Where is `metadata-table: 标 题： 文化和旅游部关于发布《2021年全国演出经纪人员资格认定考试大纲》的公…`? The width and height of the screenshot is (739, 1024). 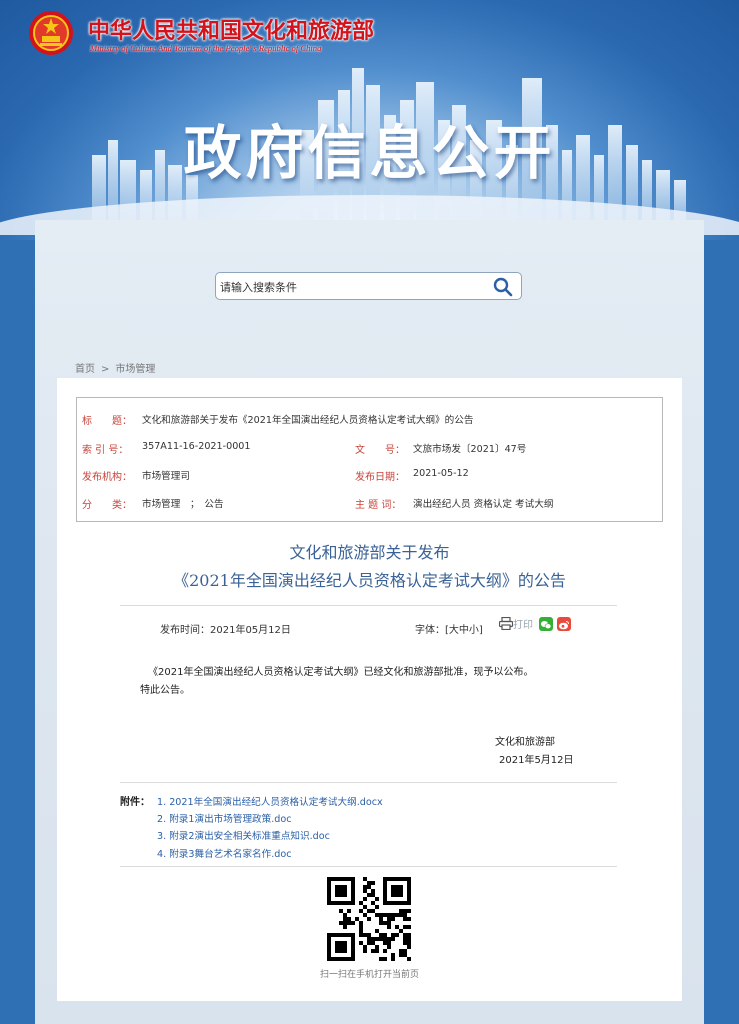
metadata-table: 标 题： 文化和旅游部关于发布《2021年全国演出经纪人员资格认定考试大纲》的公… is located at coordinates (369, 459).